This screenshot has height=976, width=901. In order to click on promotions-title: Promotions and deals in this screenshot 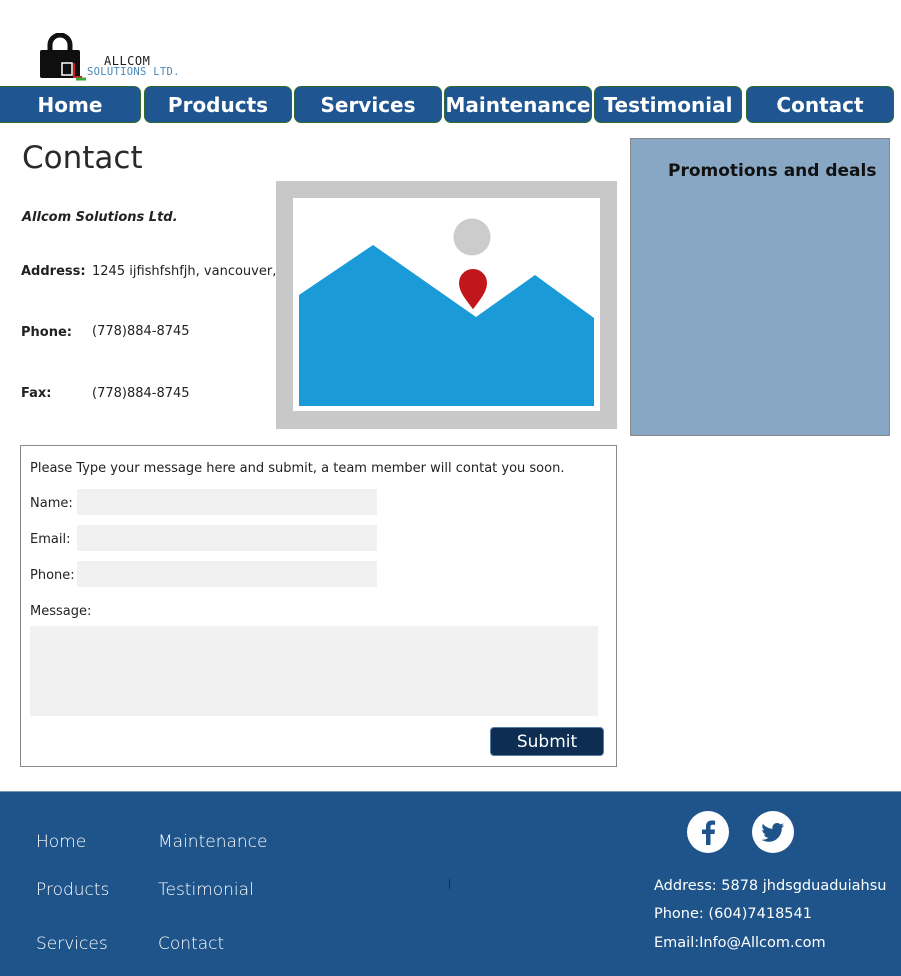, I will do `click(772, 171)`.